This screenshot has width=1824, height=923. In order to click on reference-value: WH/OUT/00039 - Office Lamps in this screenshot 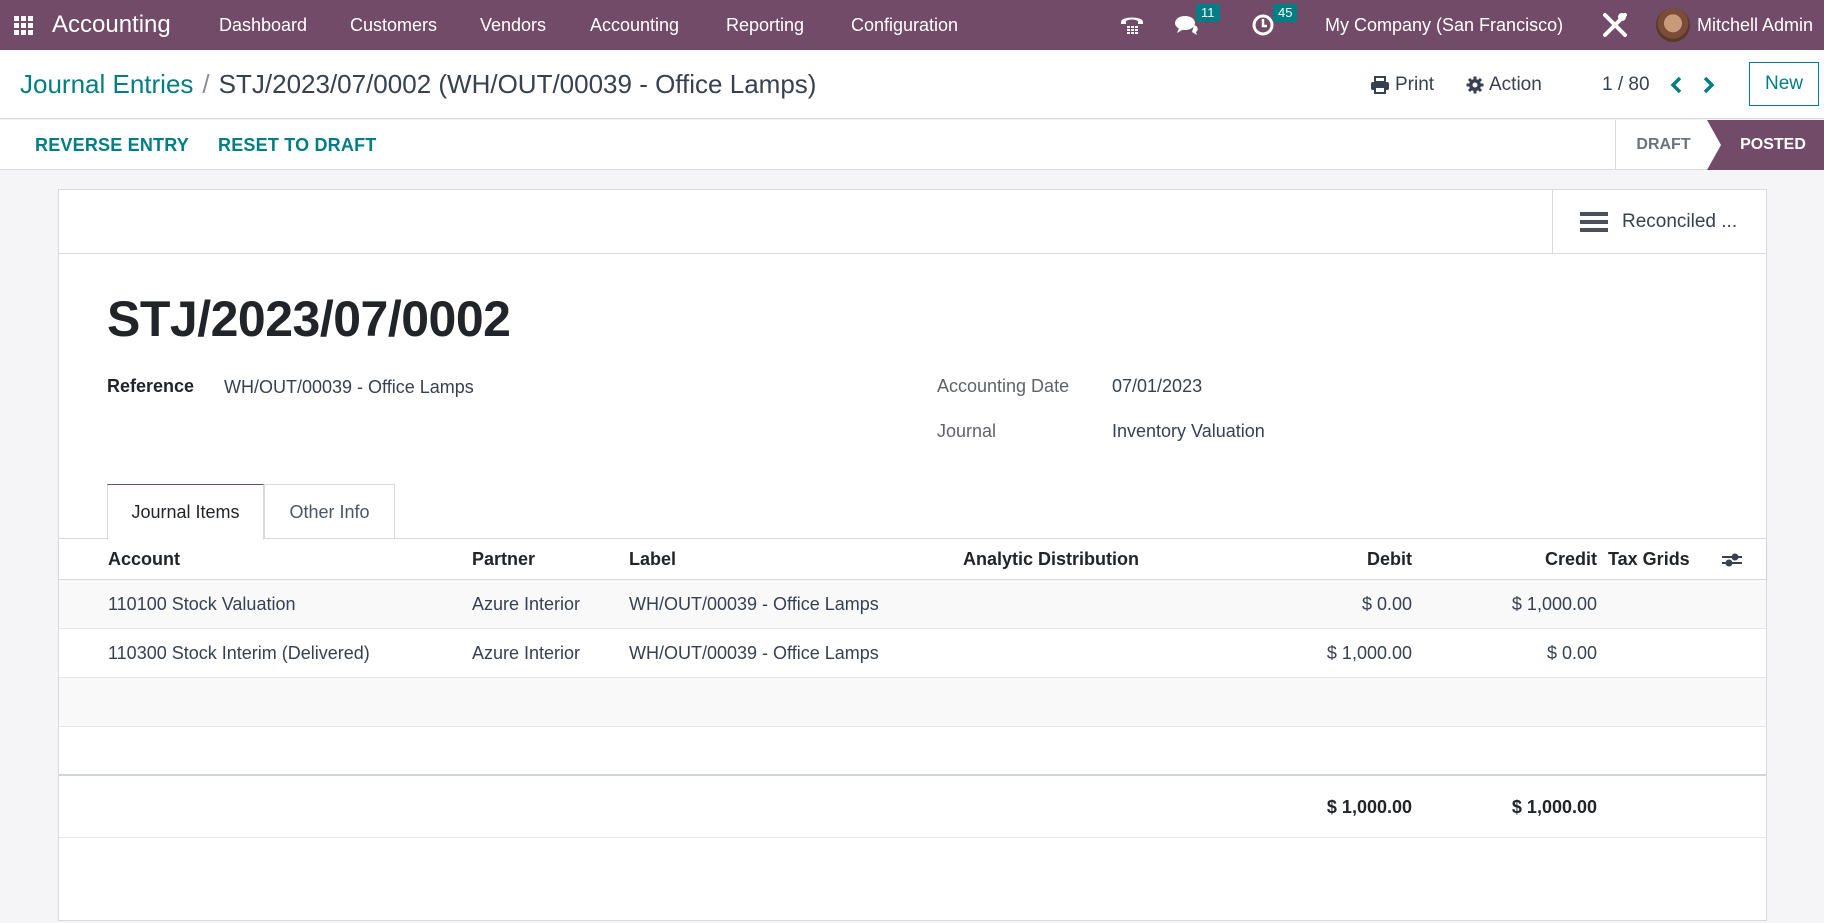, I will do `click(349, 387)`.